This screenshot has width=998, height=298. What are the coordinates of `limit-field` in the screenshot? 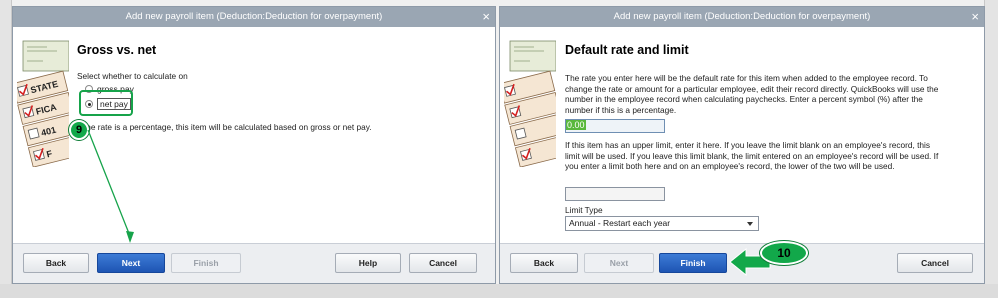 It's located at (615, 194).